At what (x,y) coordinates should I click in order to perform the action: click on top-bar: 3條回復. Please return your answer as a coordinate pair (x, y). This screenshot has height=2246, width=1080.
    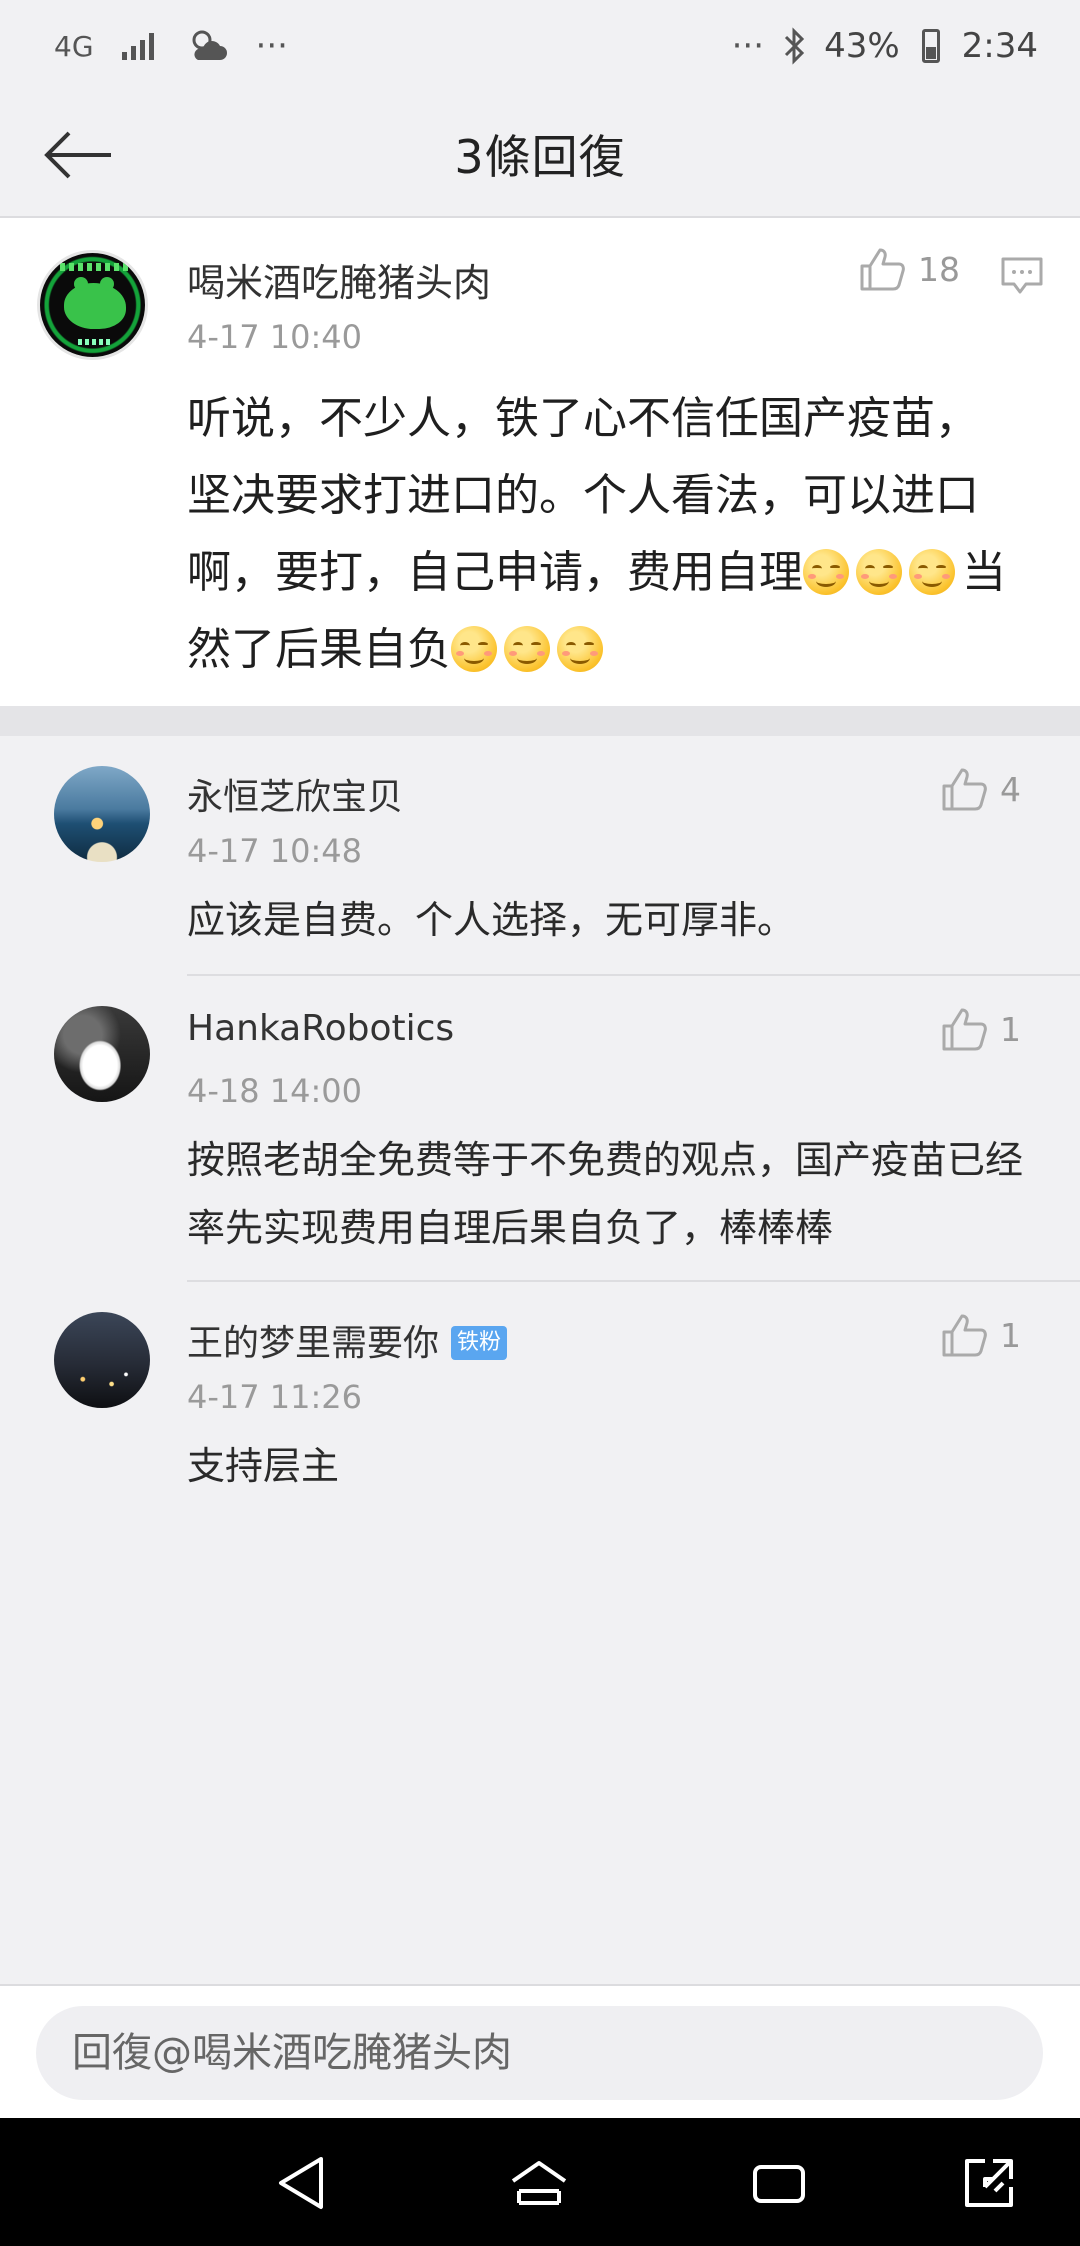
    Looking at the image, I should click on (540, 155).